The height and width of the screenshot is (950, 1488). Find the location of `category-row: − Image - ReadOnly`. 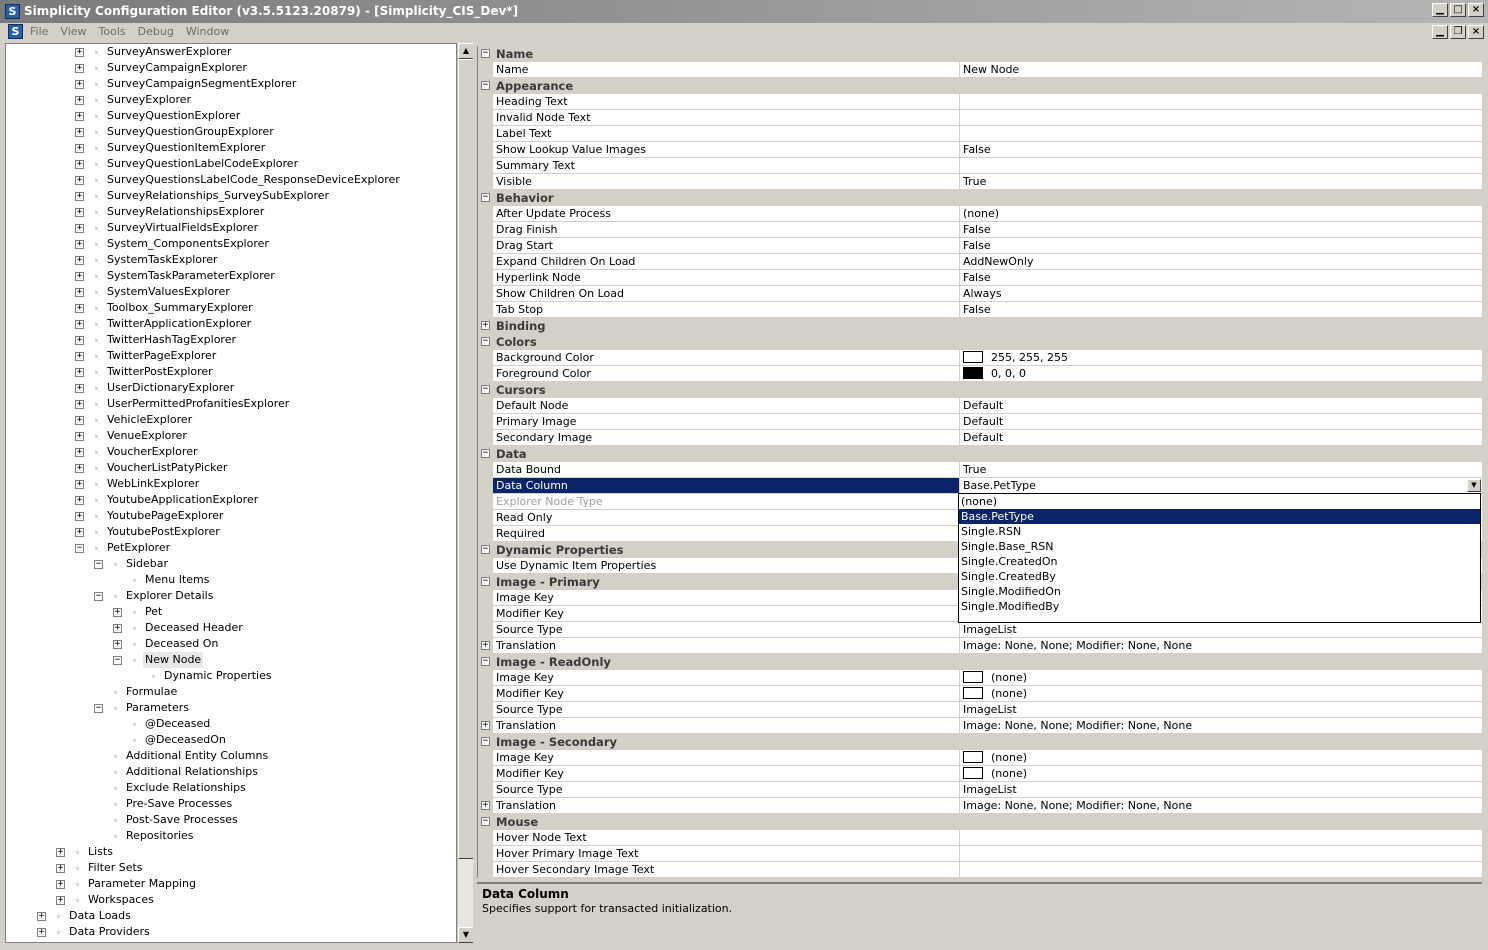

category-row: − Image - ReadOnly is located at coordinates (980, 662).